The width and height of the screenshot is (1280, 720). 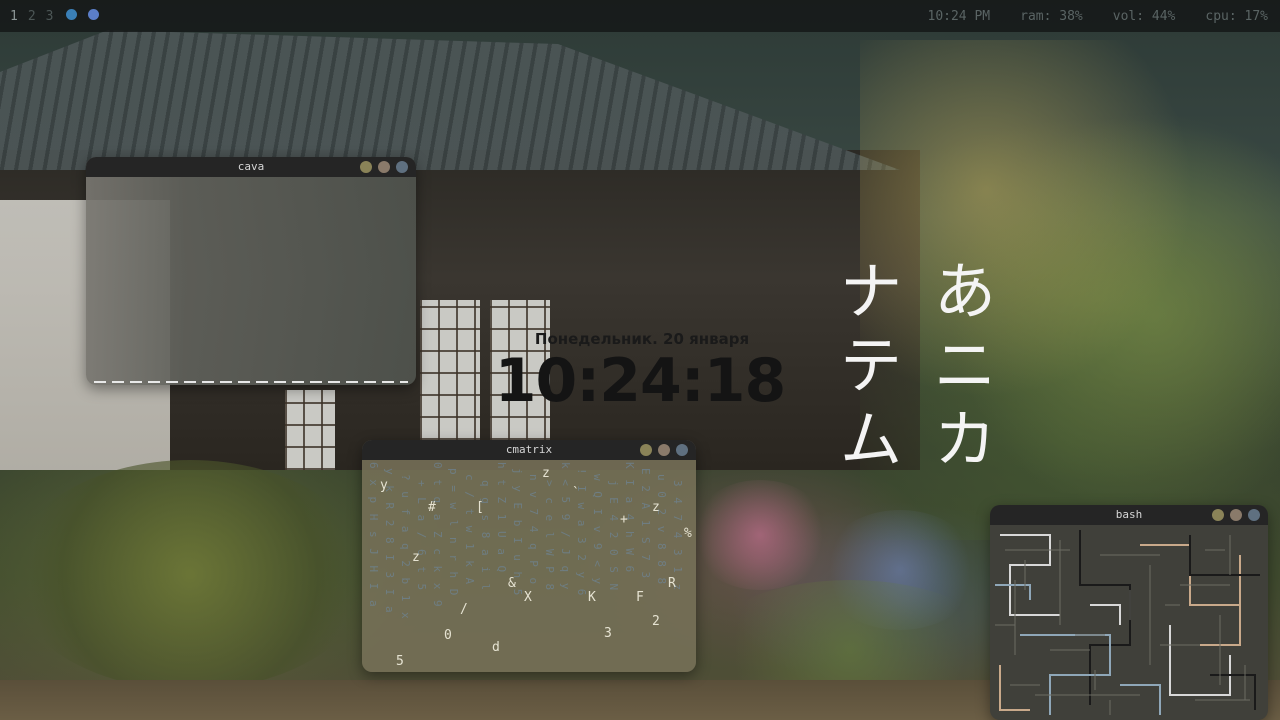 I want to click on cava-window: cava, so click(x=251, y=271).